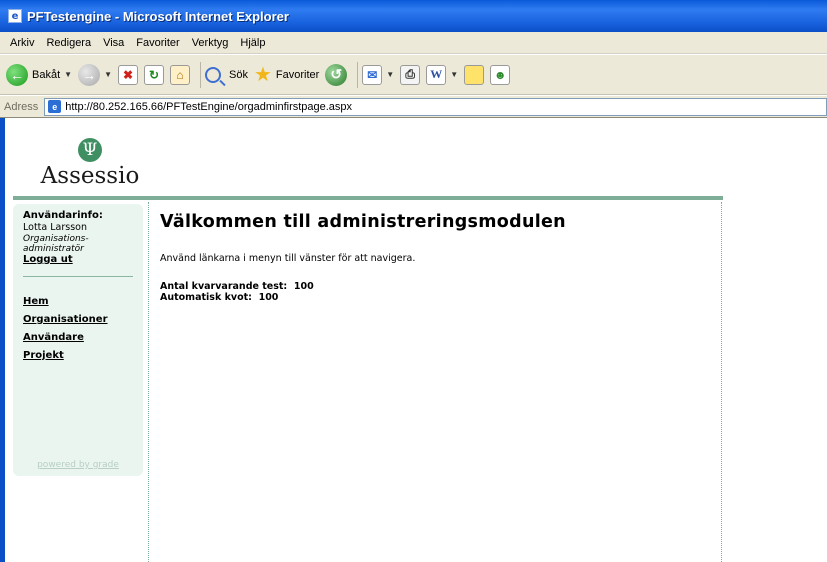  I want to click on logo-text: Assessio, so click(90, 176).